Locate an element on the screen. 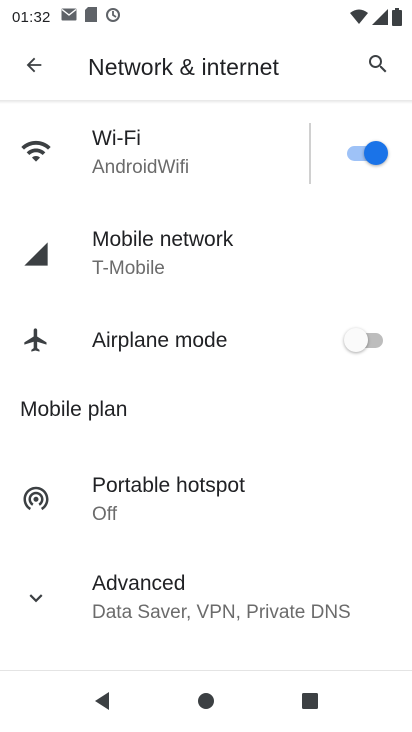  nav-back-button is located at coordinates (102, 703).